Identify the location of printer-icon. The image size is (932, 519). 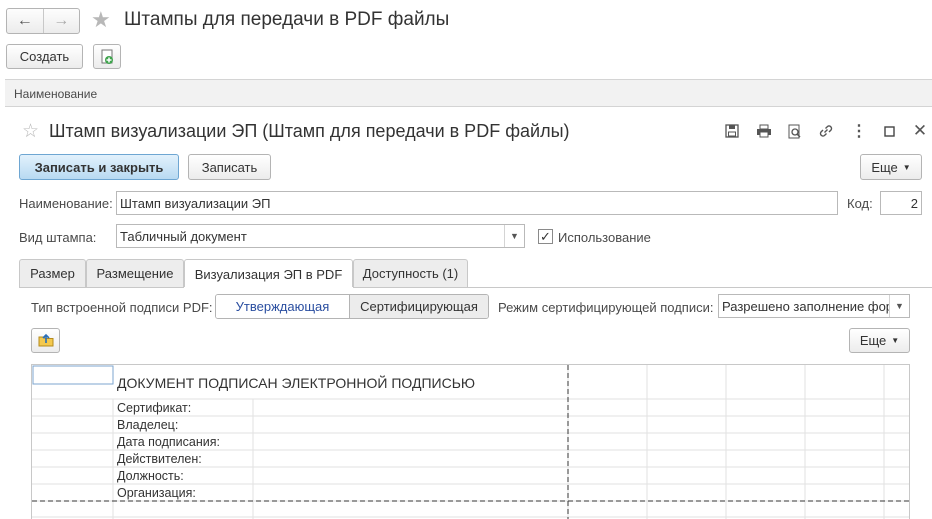
(764, 131).